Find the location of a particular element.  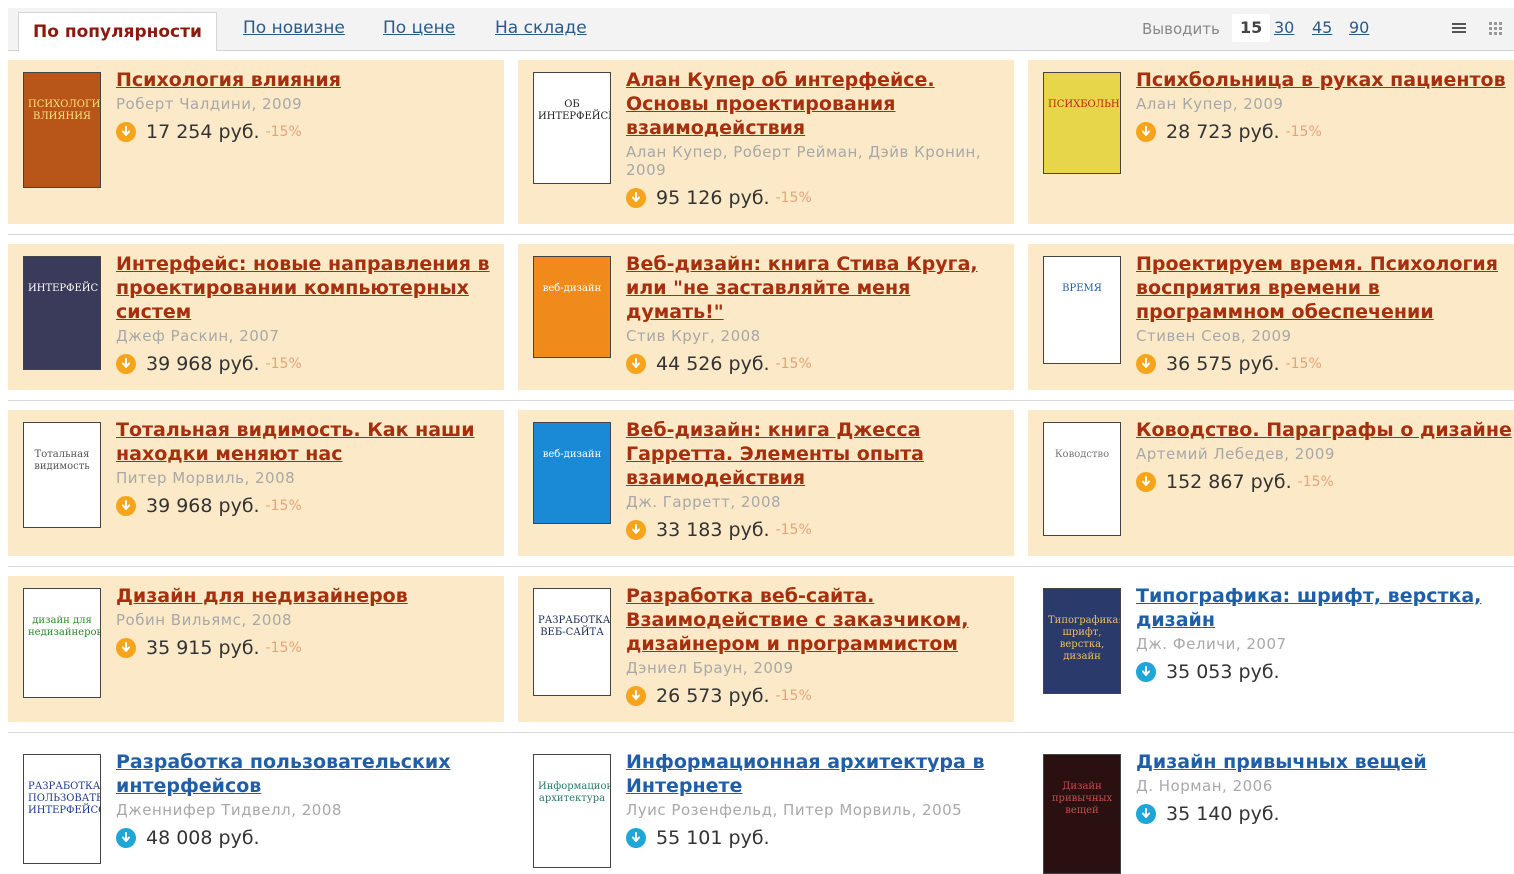

per-page-15: 15 is located at coordinates (1251, 28).